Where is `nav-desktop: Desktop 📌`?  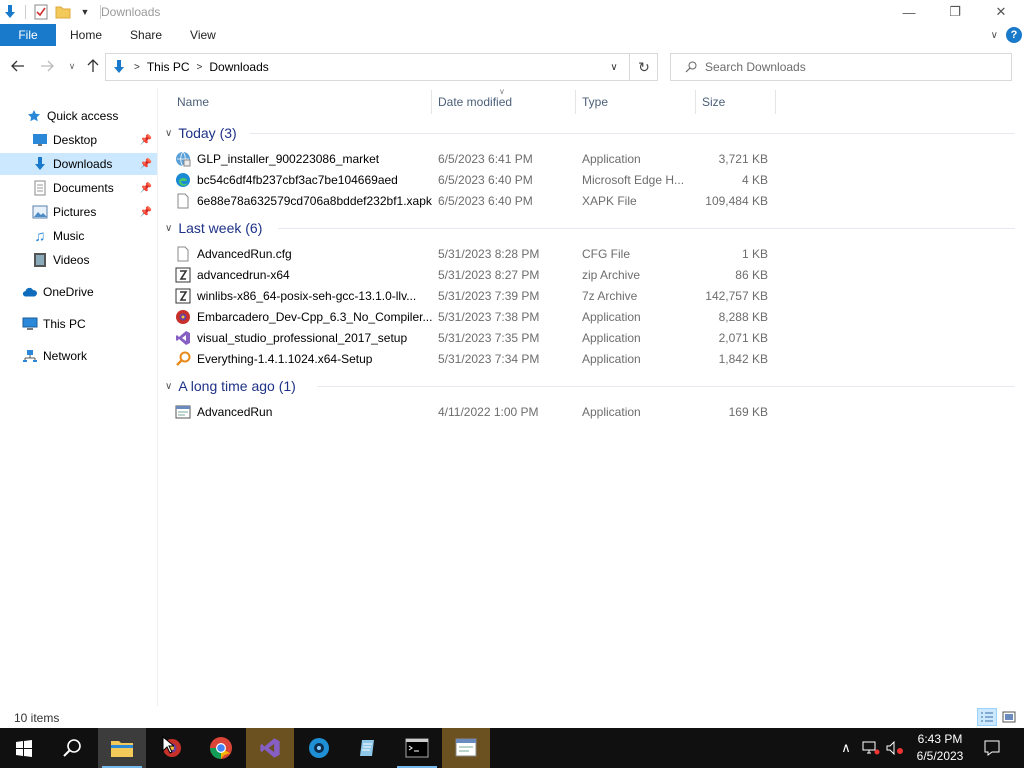
nav-desktop: Desktop 📌 is located at coordinates (78, 140).